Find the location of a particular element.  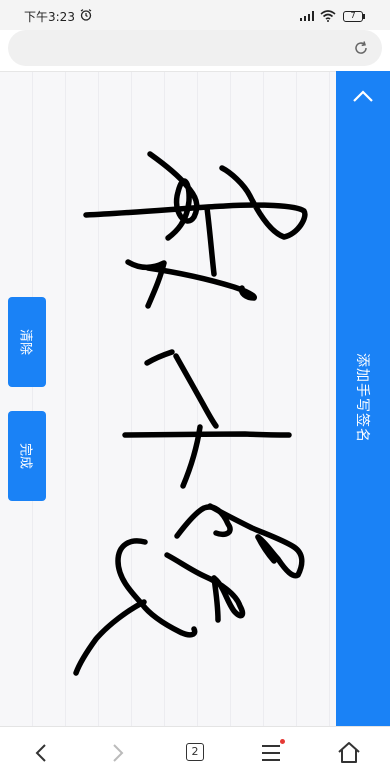

address-bar is located at coordinates (195, 48).